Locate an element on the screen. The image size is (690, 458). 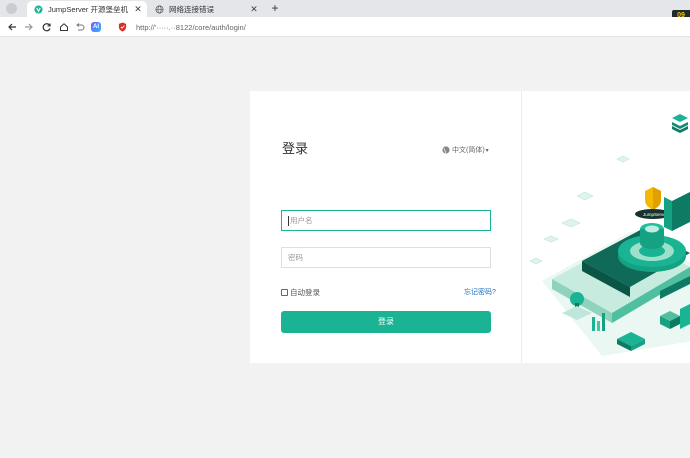
password-input: 密码 is located at coordinates (386, 257).